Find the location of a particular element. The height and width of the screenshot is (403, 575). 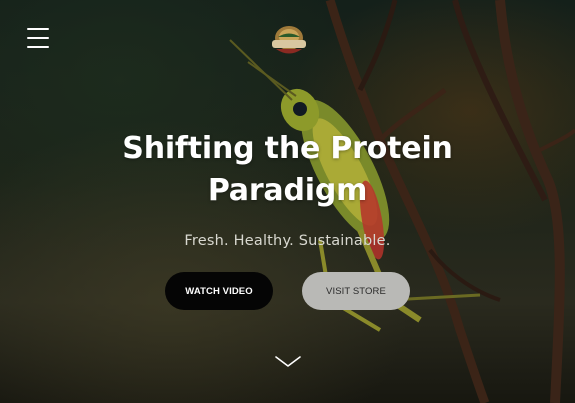

watch-video-button: WATCH VIDEO is located at coordinates (219, 291).